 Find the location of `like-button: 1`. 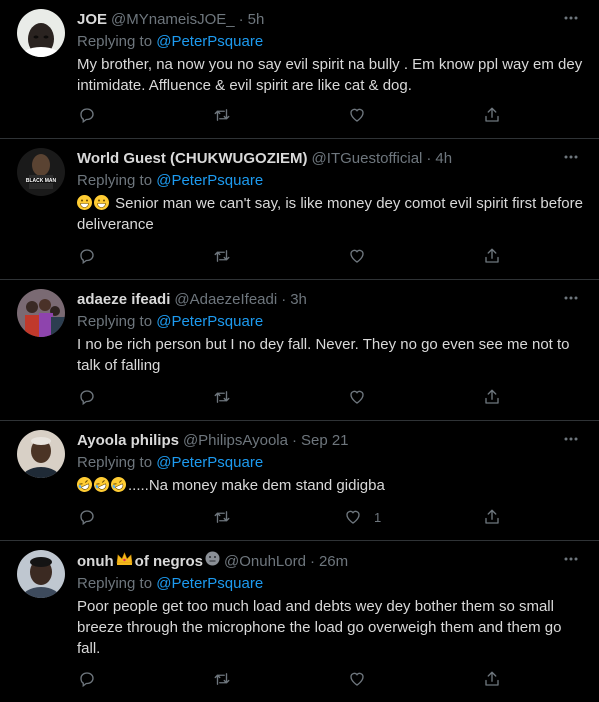

like-button: 1 is located at coordinates (362, 517).